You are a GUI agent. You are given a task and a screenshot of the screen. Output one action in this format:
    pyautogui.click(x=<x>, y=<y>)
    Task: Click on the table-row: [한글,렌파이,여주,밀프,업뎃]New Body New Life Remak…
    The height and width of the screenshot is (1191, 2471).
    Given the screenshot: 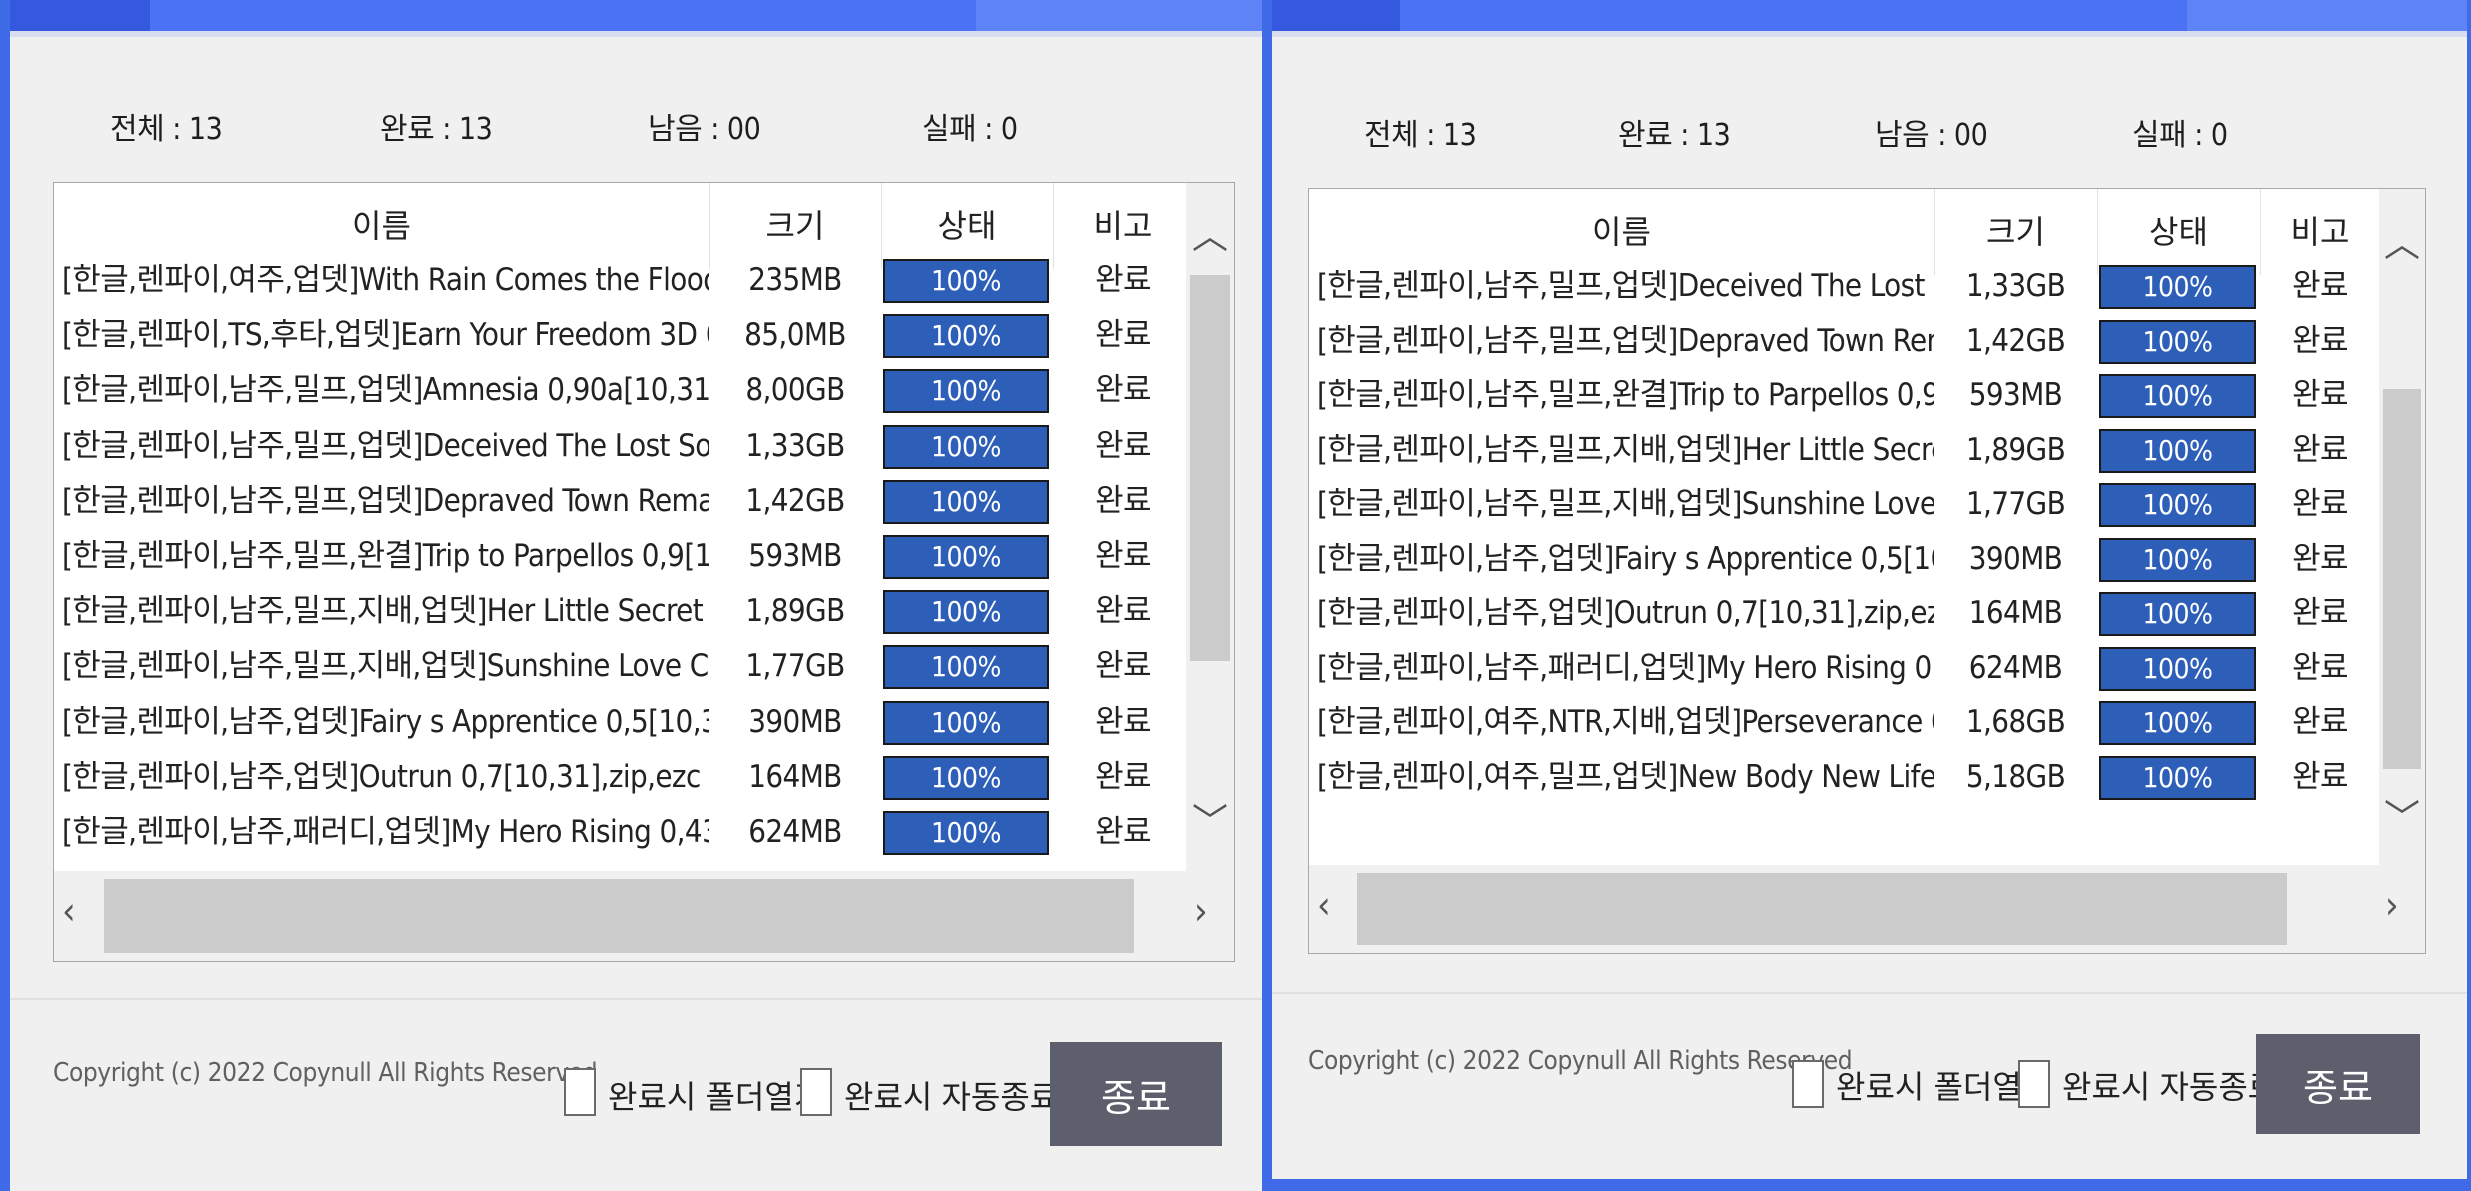 What is the action you would take?
    pyautogui.click(x=1844, y=779)
    